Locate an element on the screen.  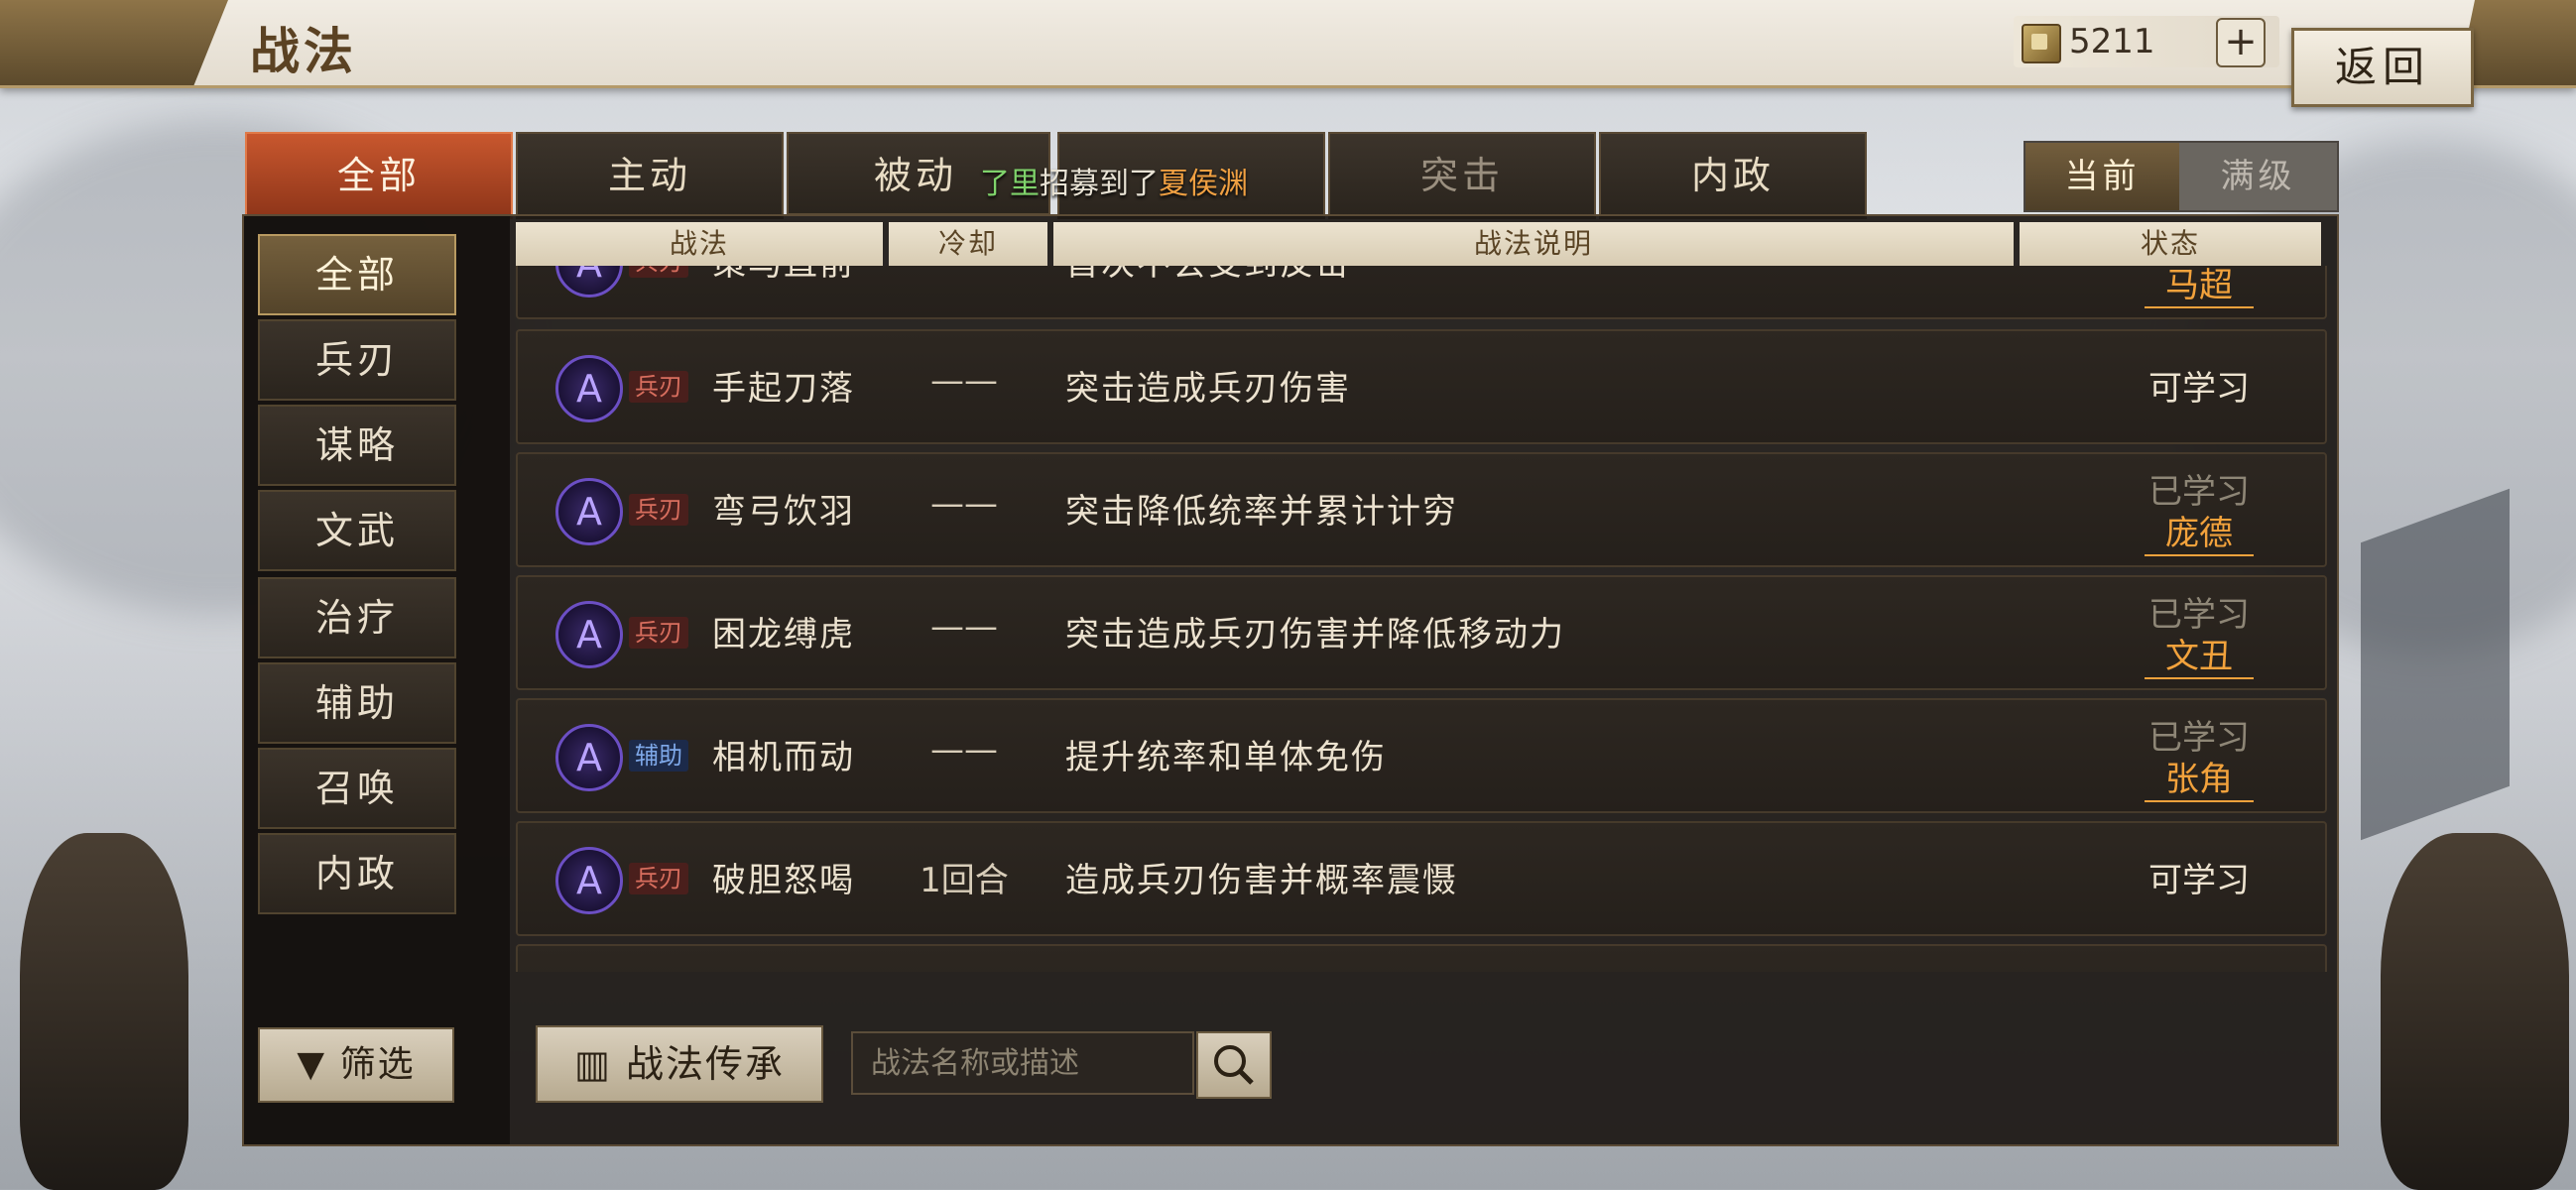
filter-label: 筛选 is located at coordinates (377, 1064).